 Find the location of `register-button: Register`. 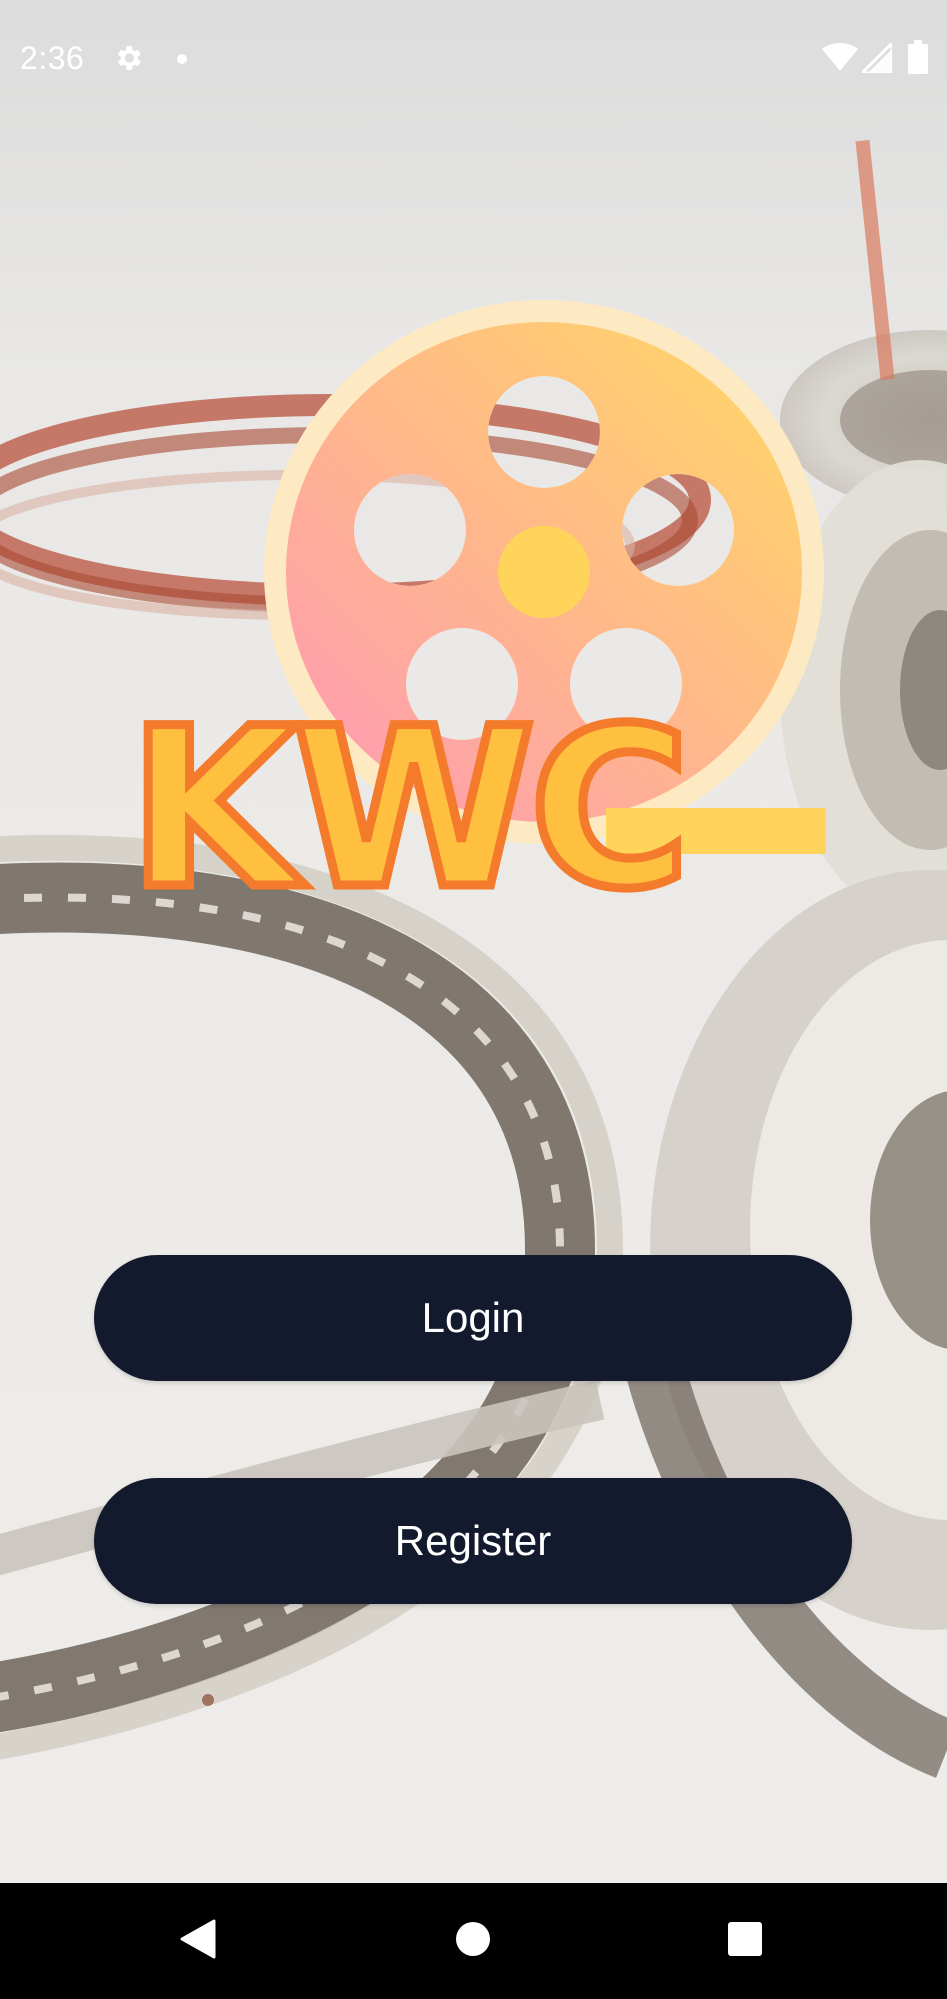

register-button: Register is located at coordinates (473, 1541).